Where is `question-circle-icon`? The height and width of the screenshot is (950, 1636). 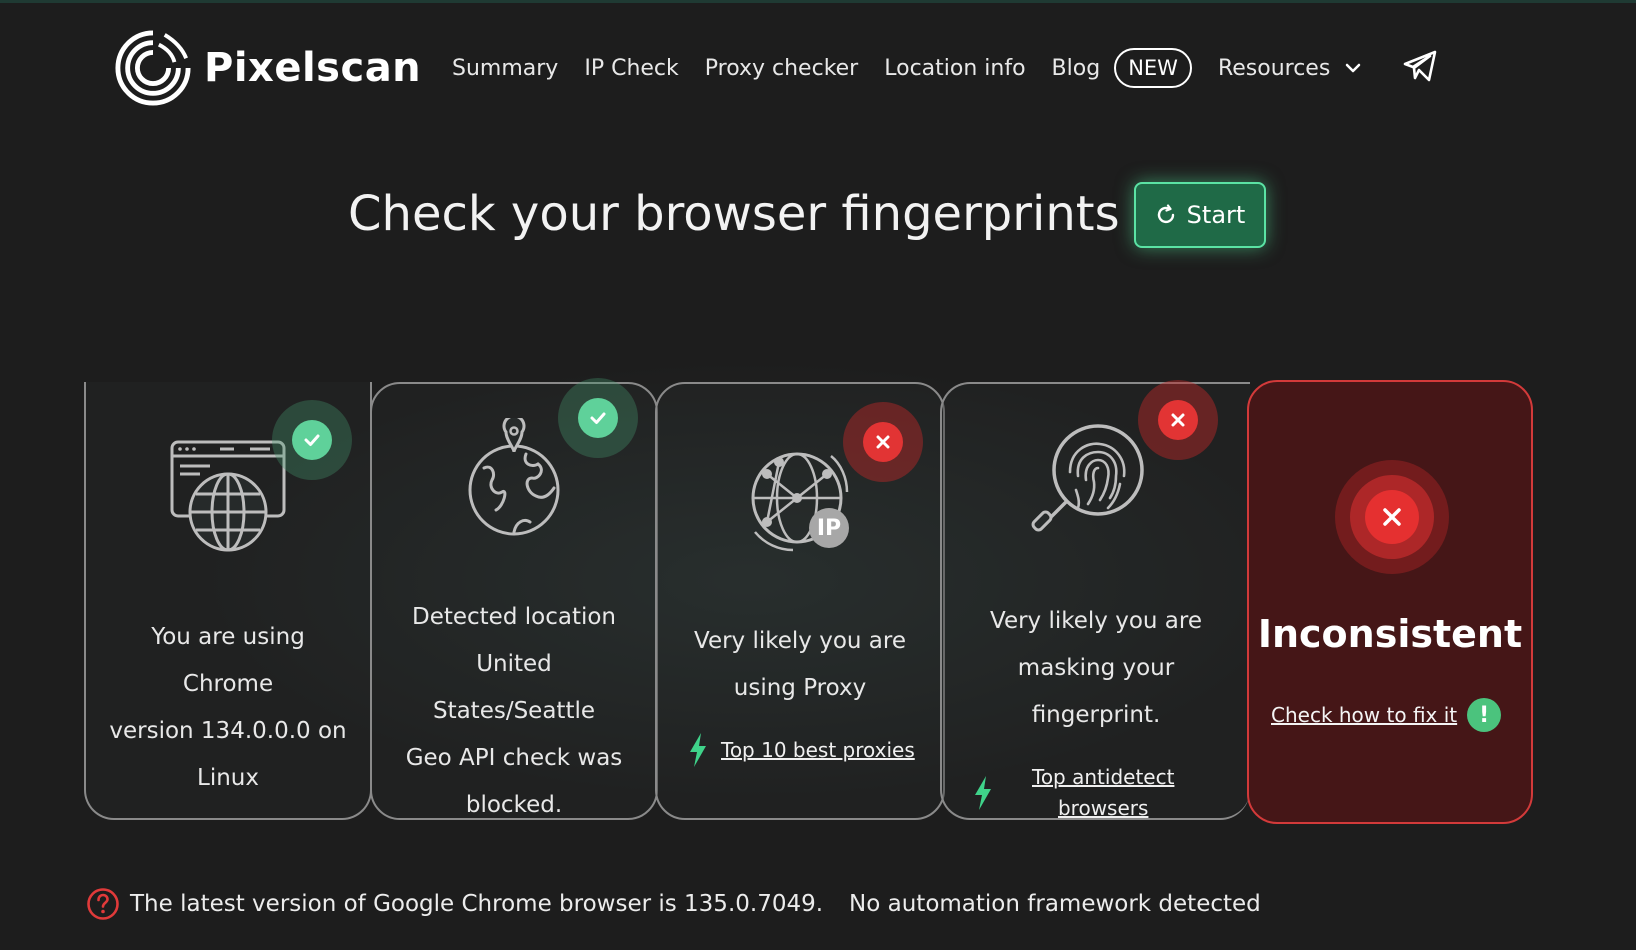
question-circle-icon is located at coordinates (103, 904).